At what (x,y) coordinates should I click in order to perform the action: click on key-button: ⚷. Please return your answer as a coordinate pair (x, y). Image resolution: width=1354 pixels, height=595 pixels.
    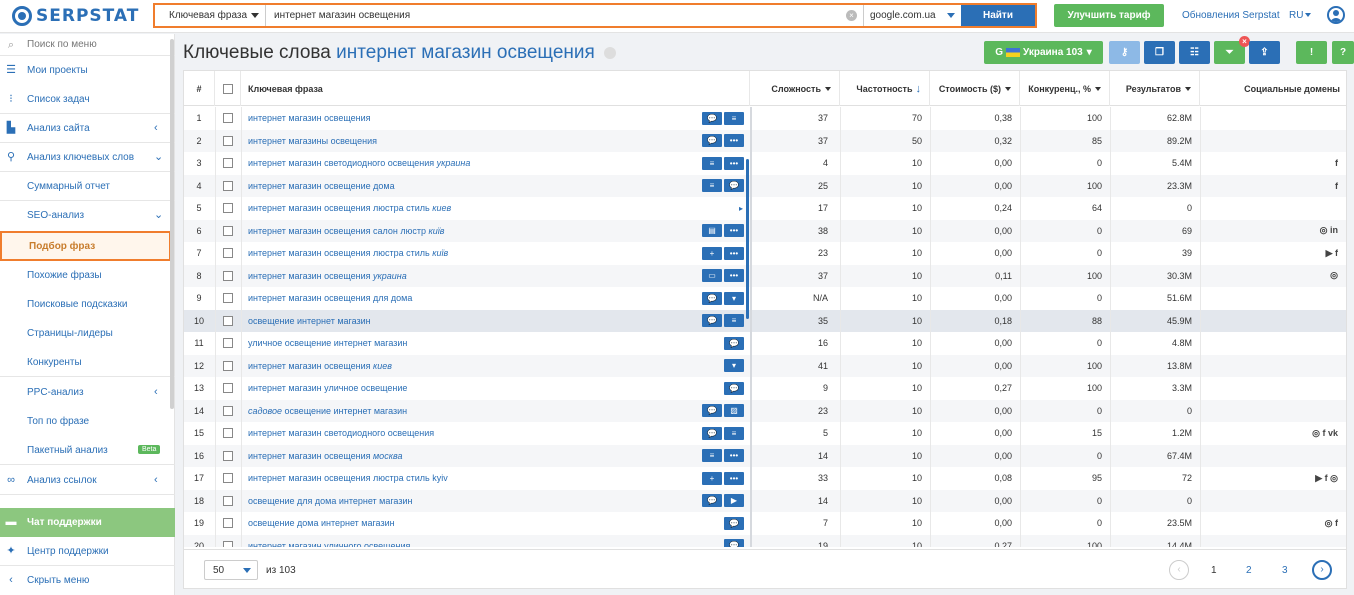
    Looking at the image, I should click on (1124, 52).